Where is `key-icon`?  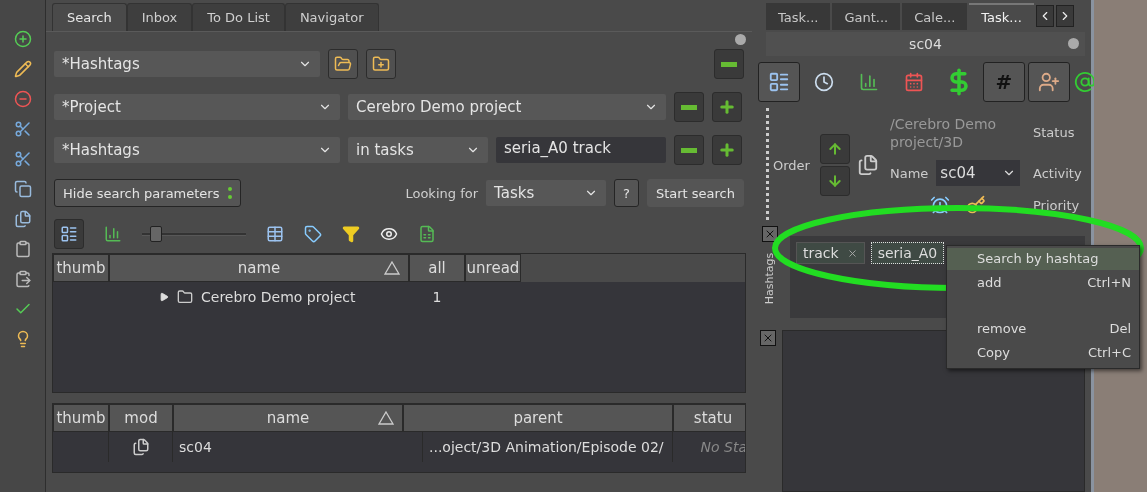 key-icon is located at coordinates (976, 205).